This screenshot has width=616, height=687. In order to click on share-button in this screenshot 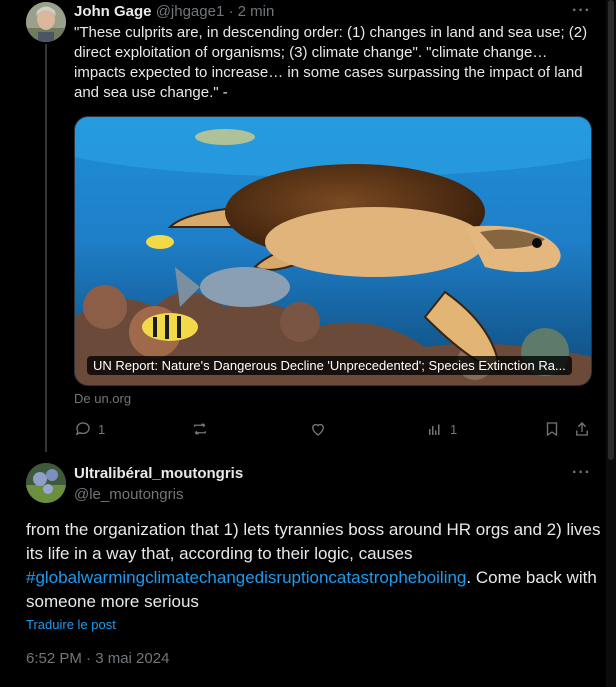, I will do `click(582, 429)`.